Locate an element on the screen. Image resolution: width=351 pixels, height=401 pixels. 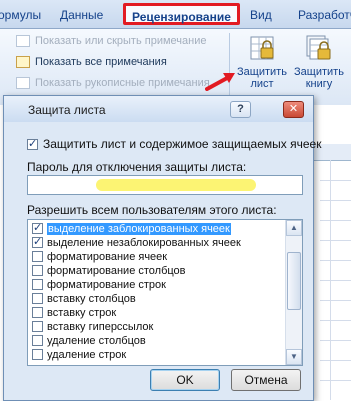
protect-workbook-button: Защитить книгу is located at coordinates (319, 61).